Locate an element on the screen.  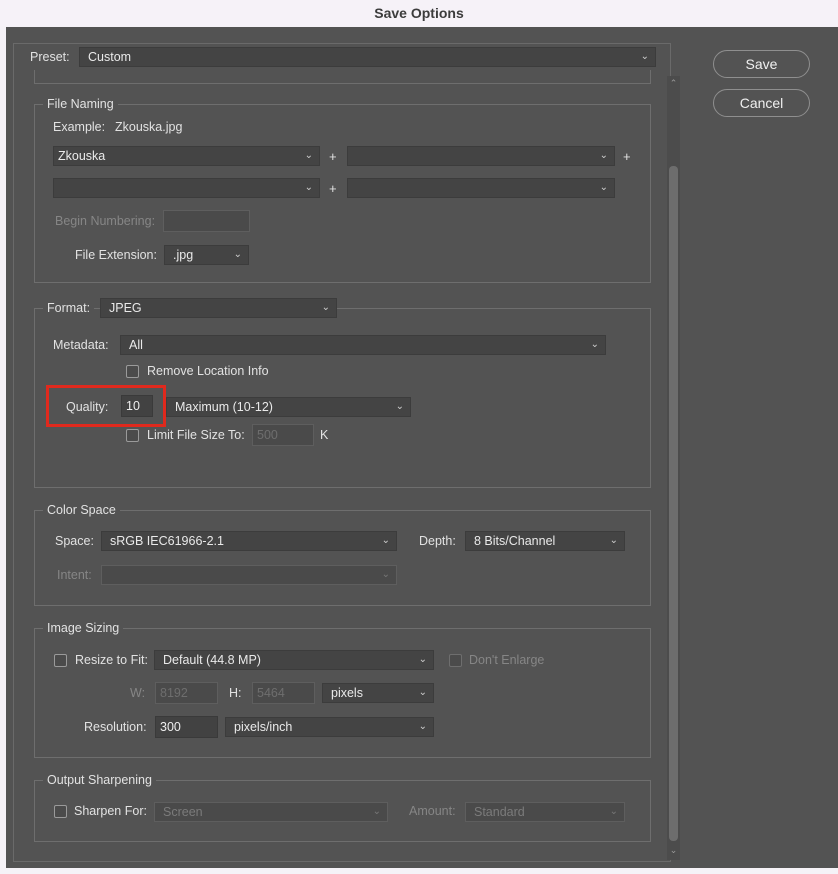
sharpen-for-value: Screen is located at coordinates (183, 812).